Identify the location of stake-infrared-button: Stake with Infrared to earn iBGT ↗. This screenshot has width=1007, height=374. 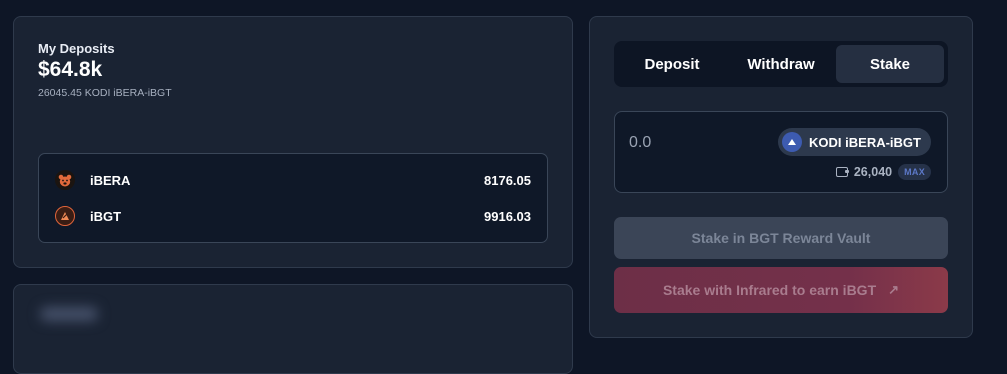
(781, 290).